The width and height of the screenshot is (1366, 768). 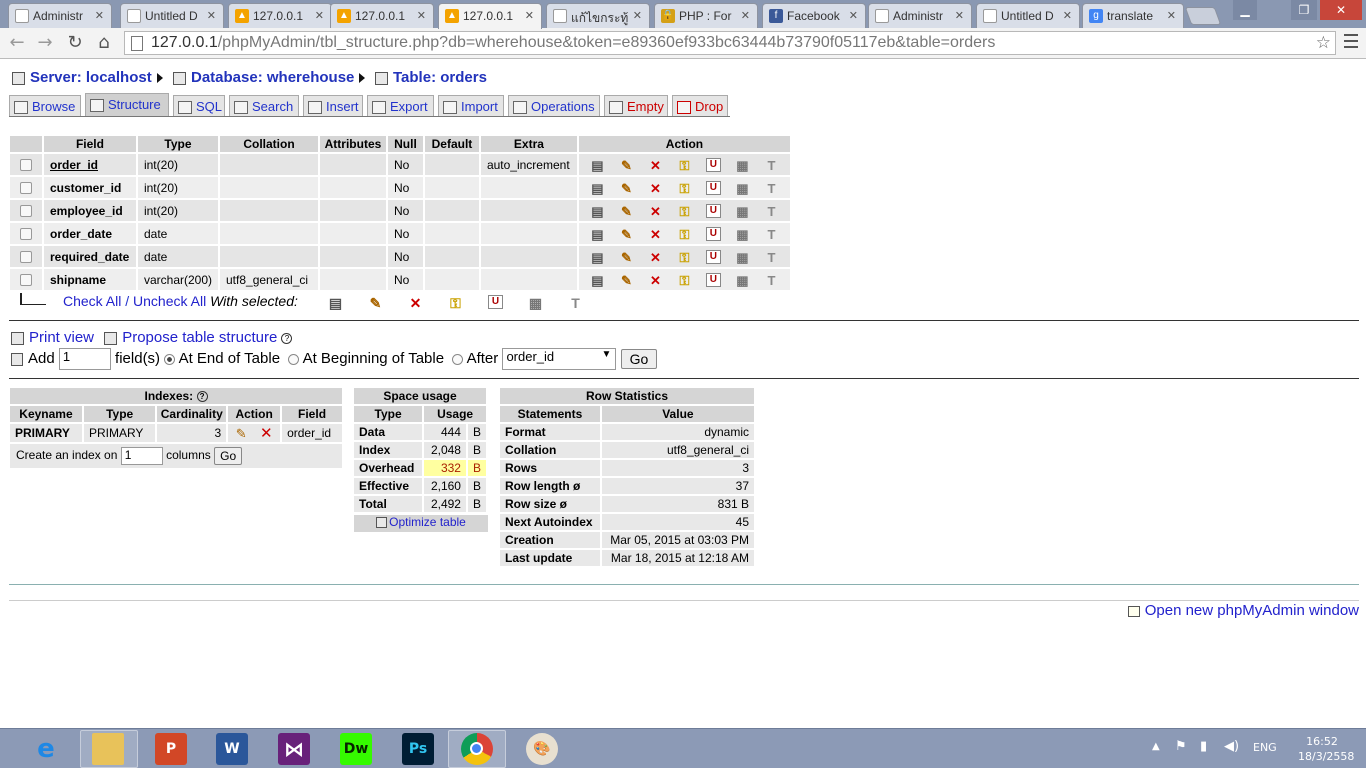 I want to click on reload-icon: ↻, so click(x=75, y=43).